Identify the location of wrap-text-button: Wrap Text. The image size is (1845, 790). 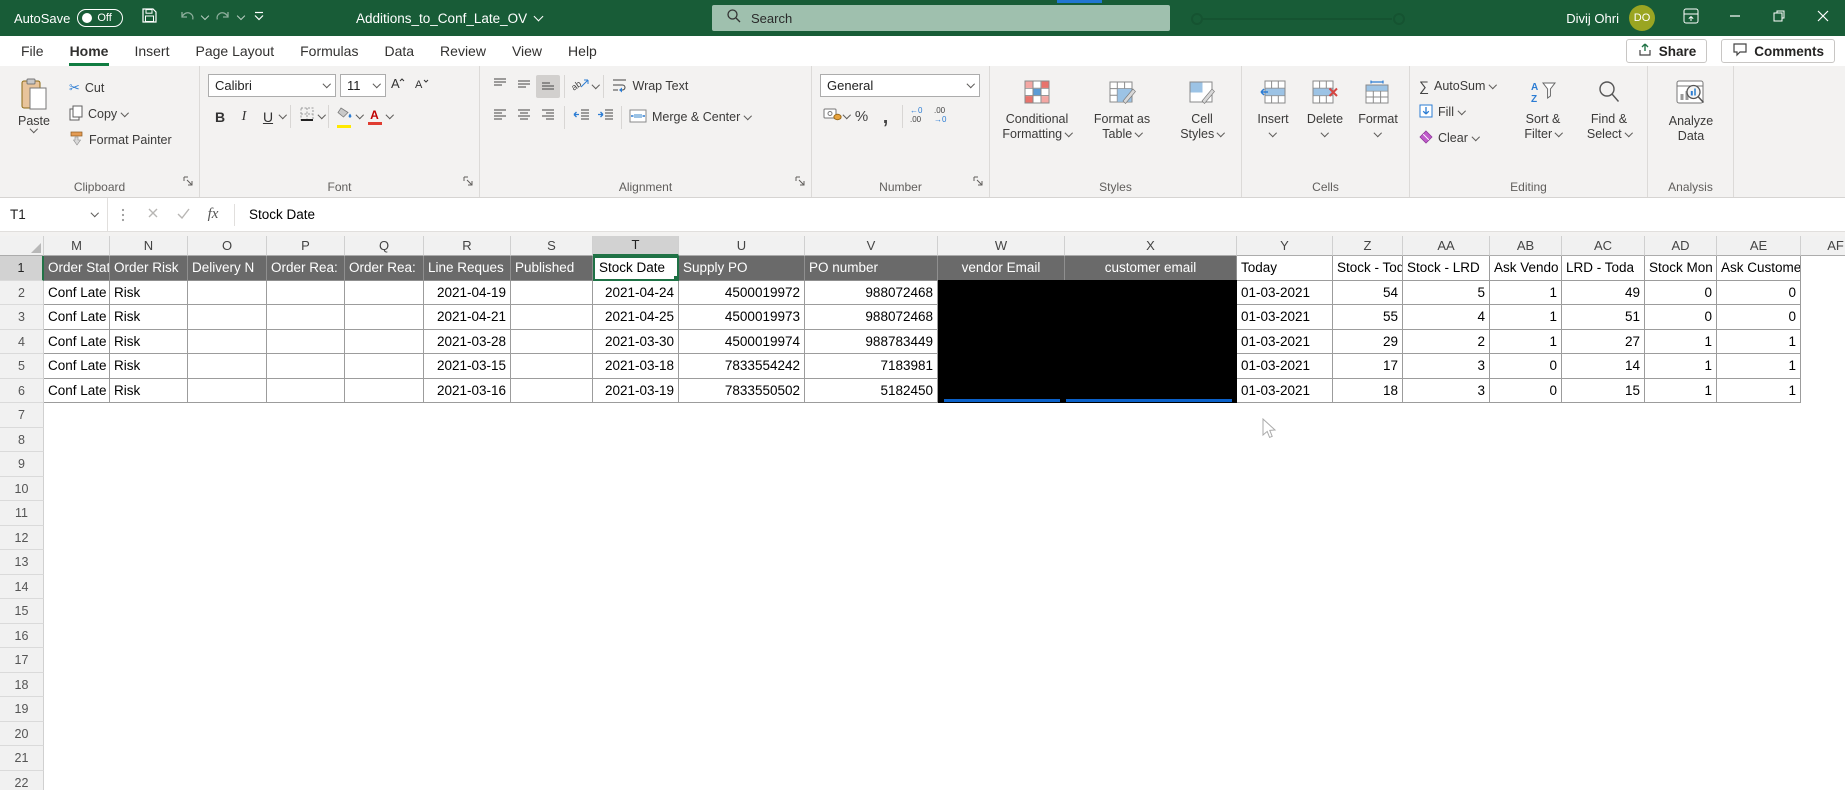
(650, 86).